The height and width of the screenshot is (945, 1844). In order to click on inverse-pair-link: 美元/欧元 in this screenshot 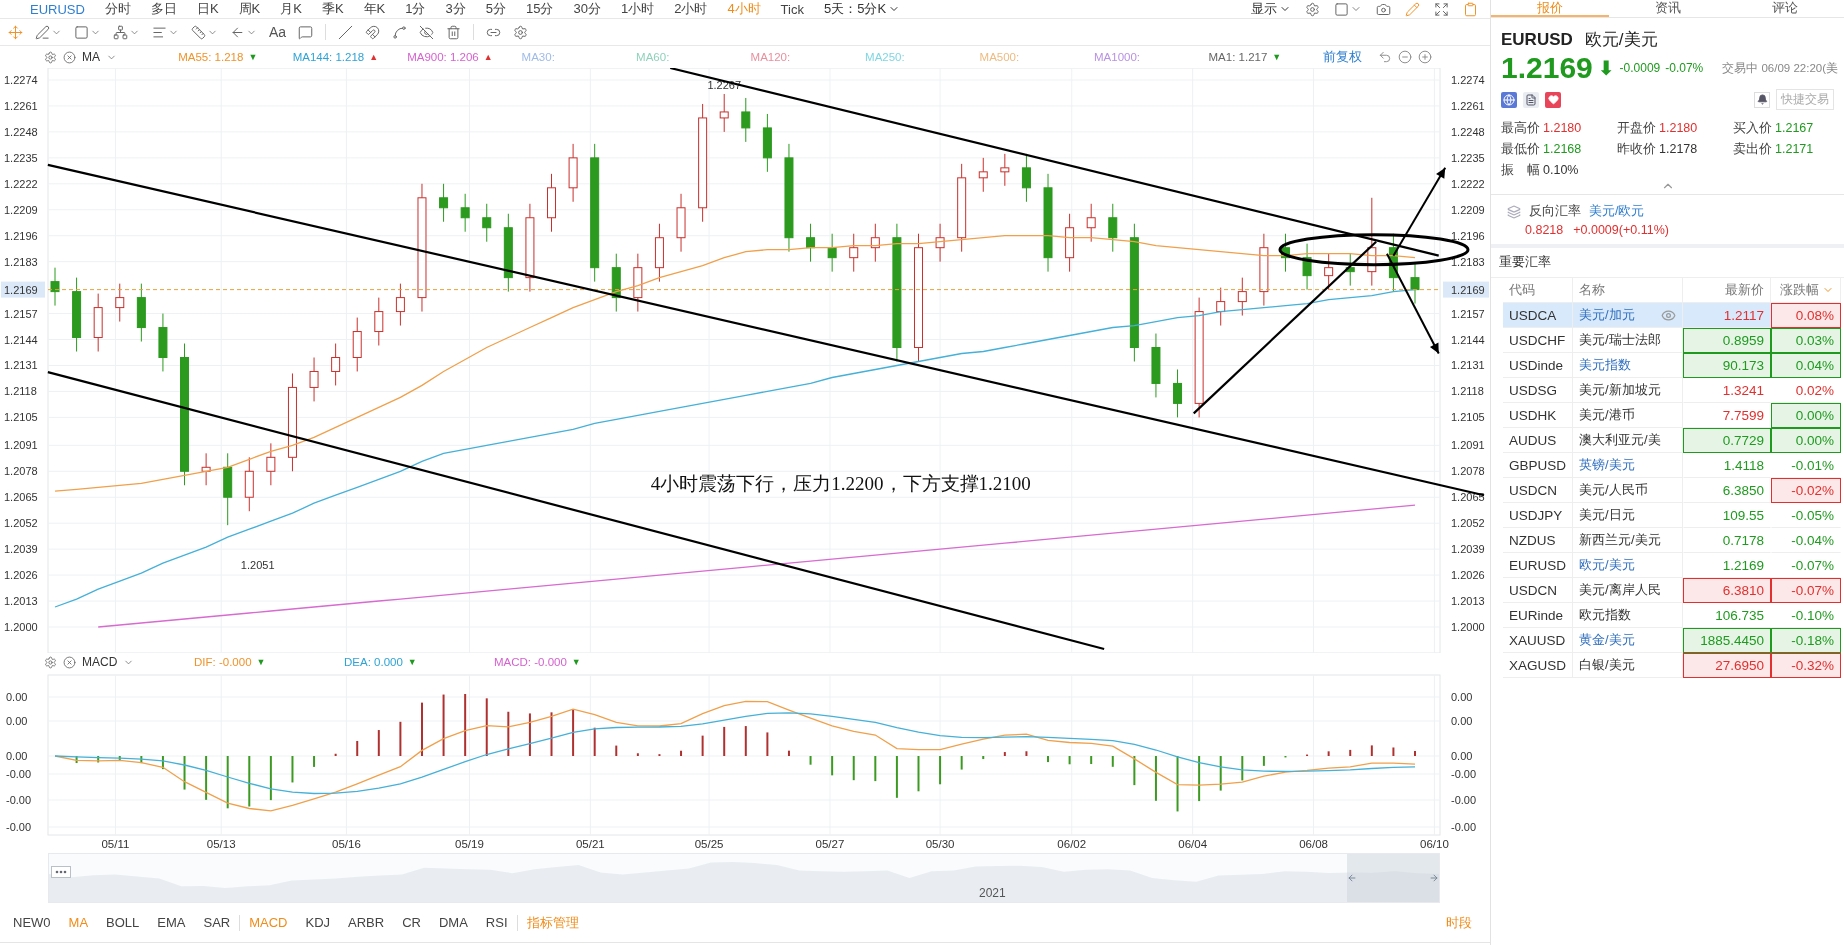, I will do `click(1617, 211)`.